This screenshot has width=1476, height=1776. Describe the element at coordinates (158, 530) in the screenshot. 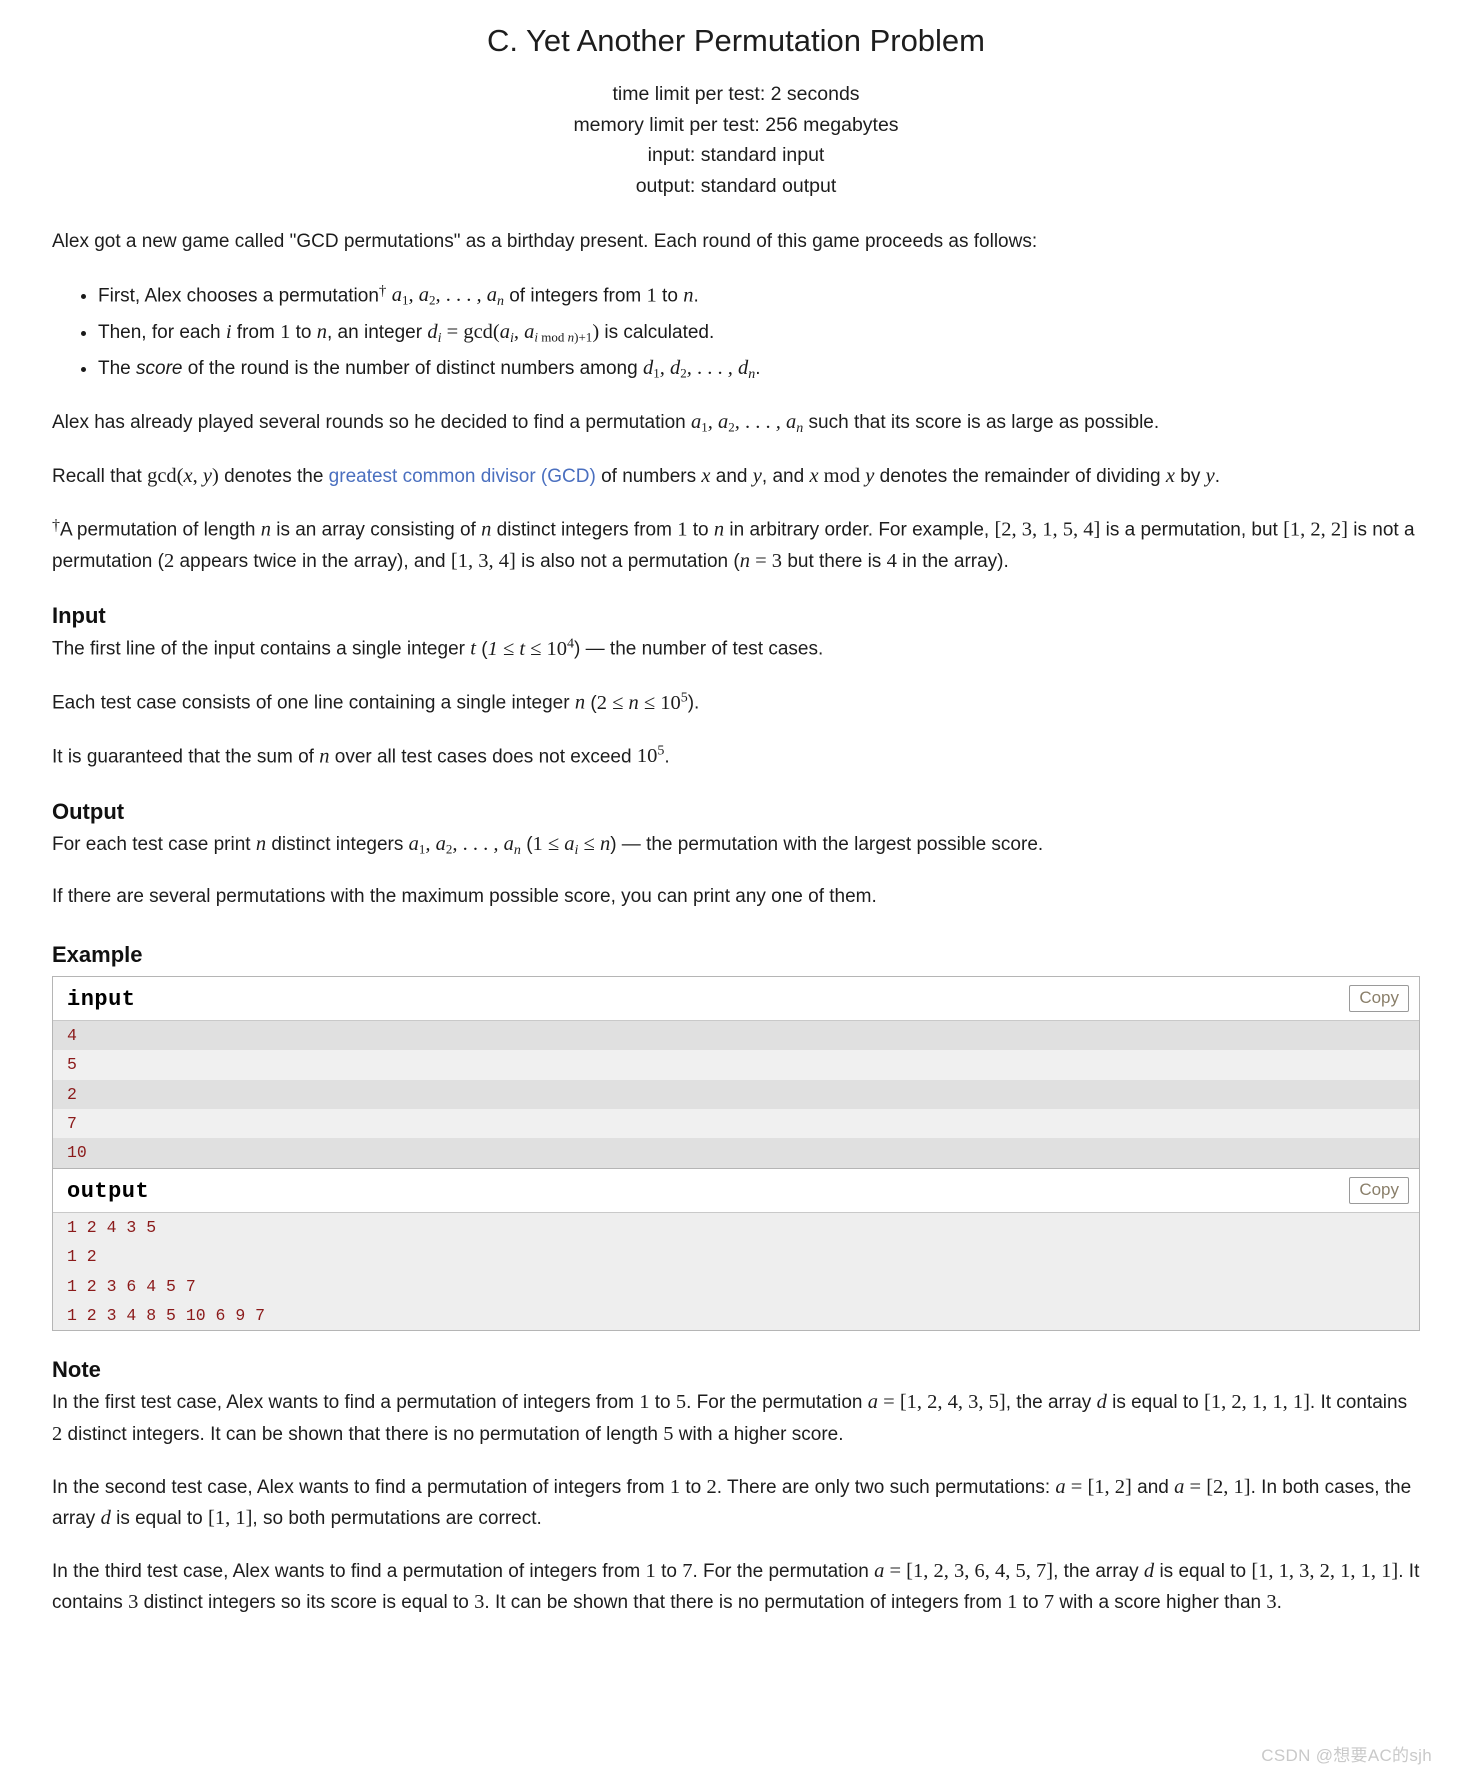

I see `footnote-text-a: A permutation of length` at that location.